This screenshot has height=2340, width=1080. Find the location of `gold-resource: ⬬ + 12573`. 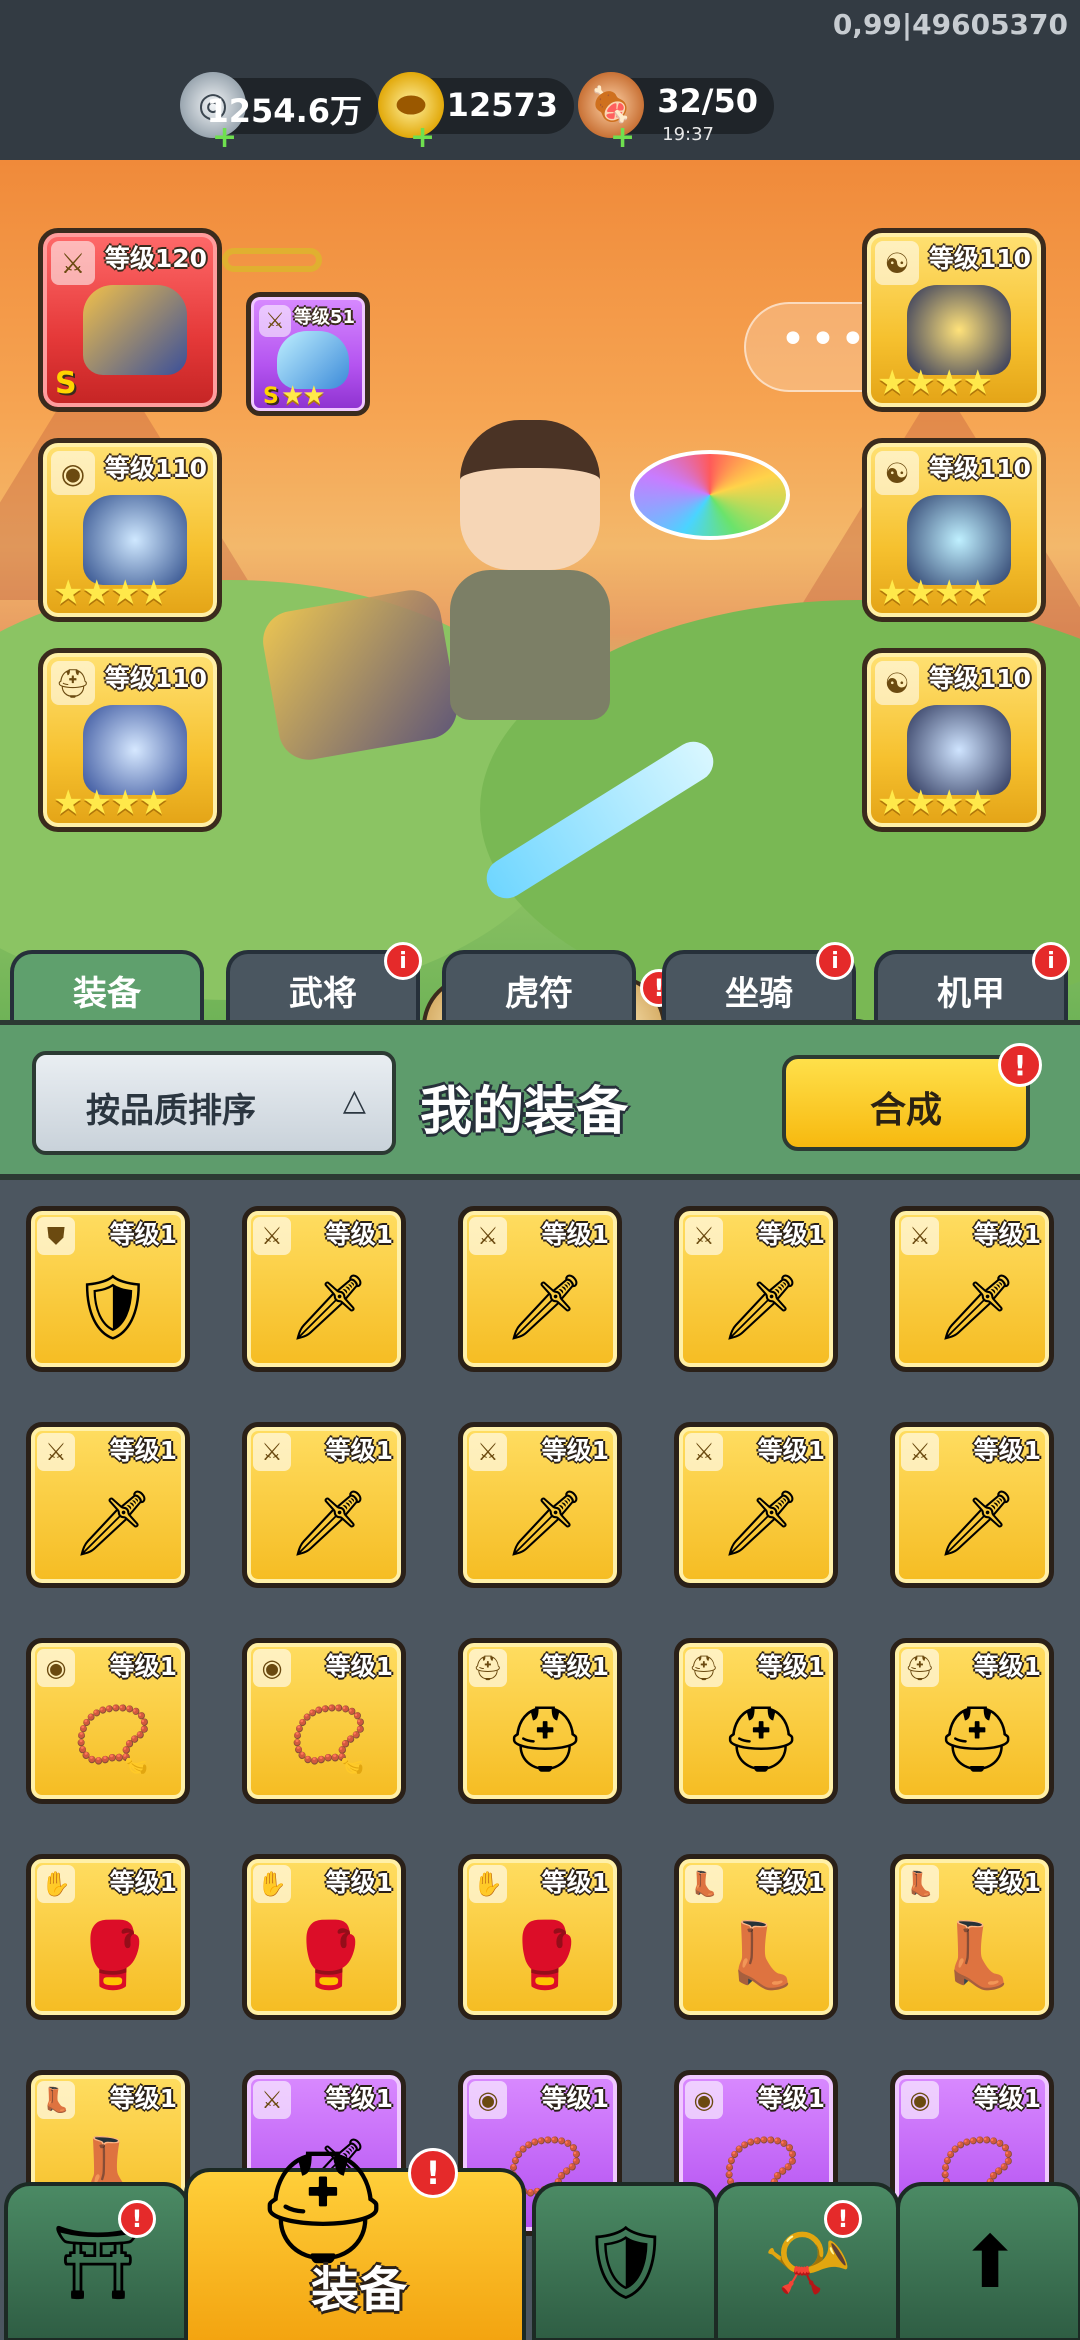

gold-resource: ⬬ + 12573 is located at coordinates (476, 113).